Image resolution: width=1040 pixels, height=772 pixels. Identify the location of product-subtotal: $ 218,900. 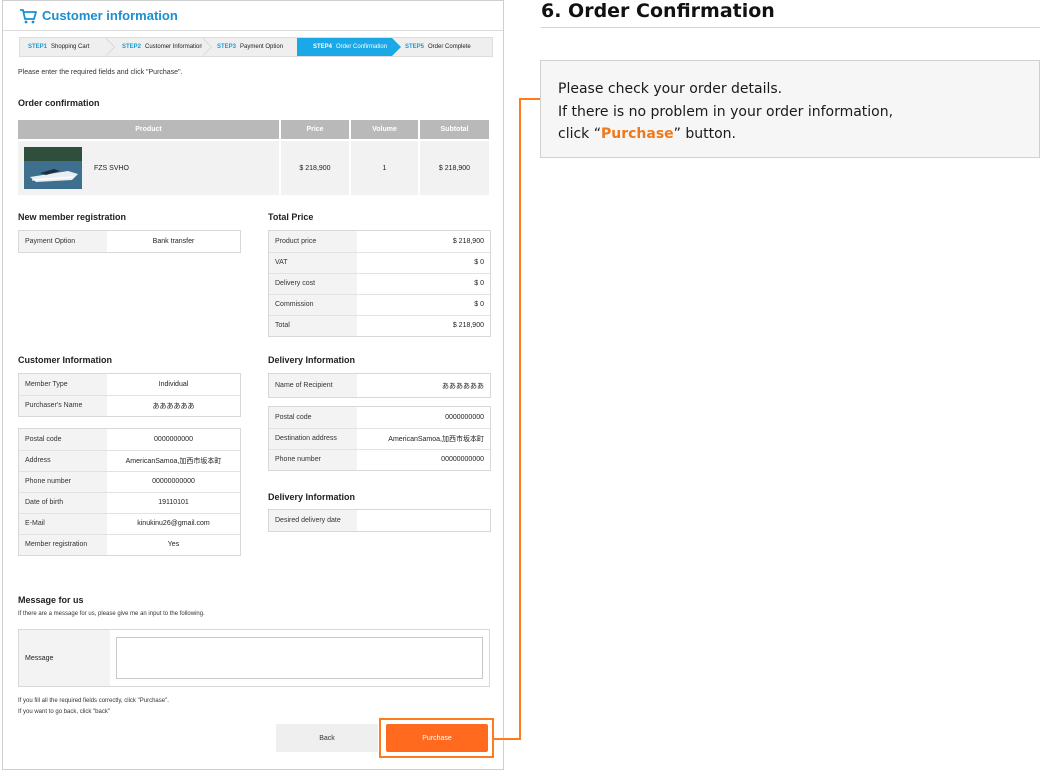
(454, 167).